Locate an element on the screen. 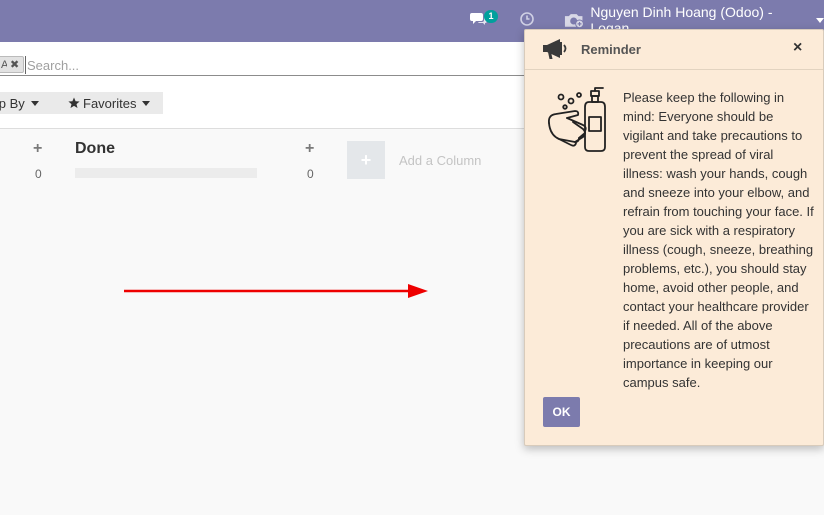 This screenshot has width=824, height=515. user-menu: Nguyen Dinh Hoang (Odoo) - Logan is located at coordinates (693, 20).